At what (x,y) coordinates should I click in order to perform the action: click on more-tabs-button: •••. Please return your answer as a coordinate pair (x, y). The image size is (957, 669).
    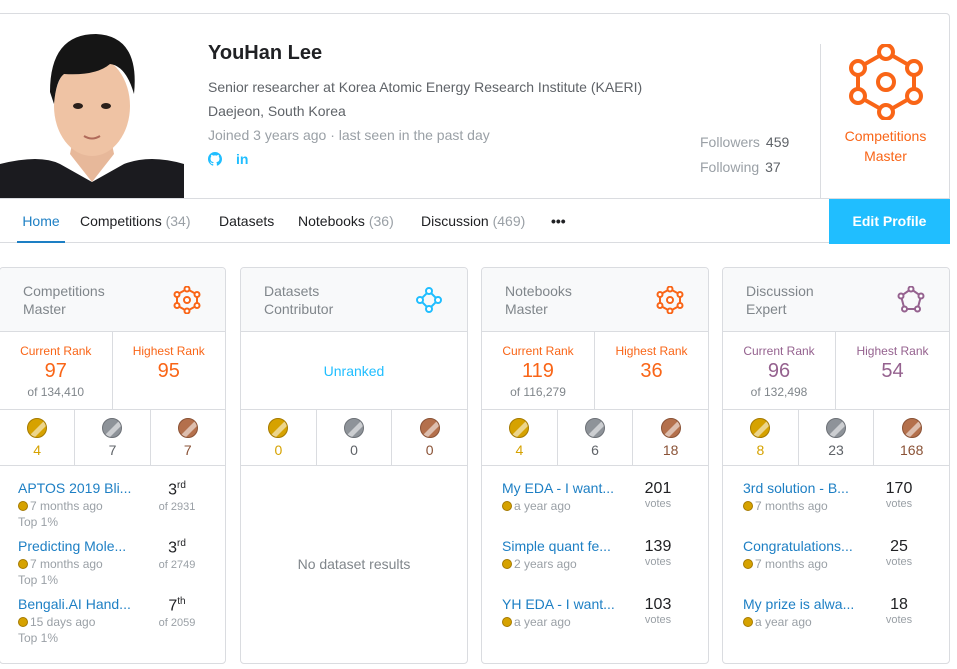
    Looking at the image, I should click on (558, 228).